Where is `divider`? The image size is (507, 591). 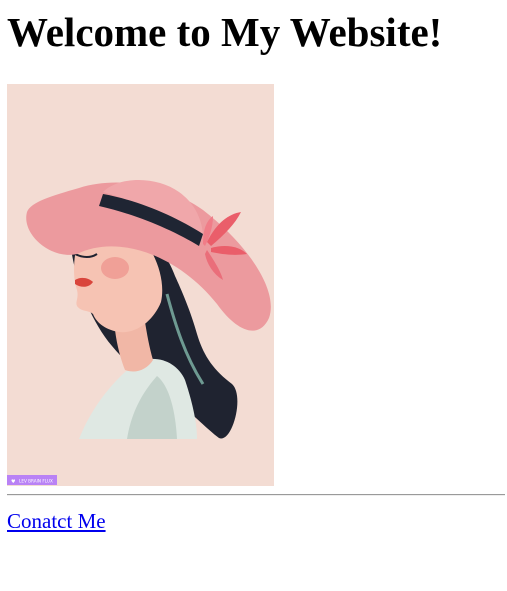
divider is located at coordinates (256, 495).